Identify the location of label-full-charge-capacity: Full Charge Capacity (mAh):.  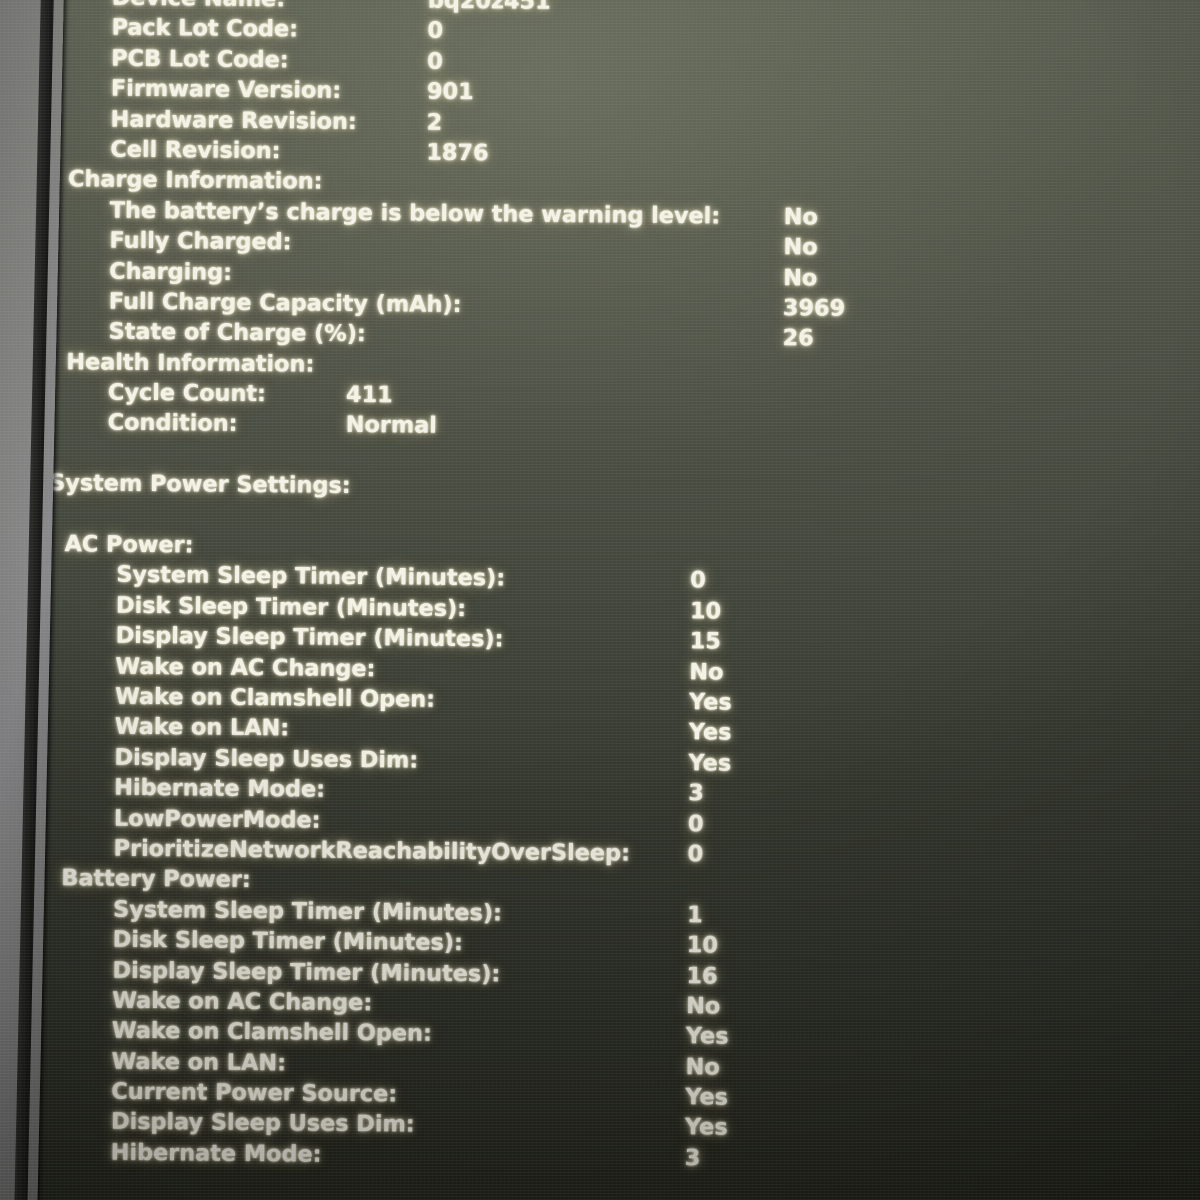
(285, 303).